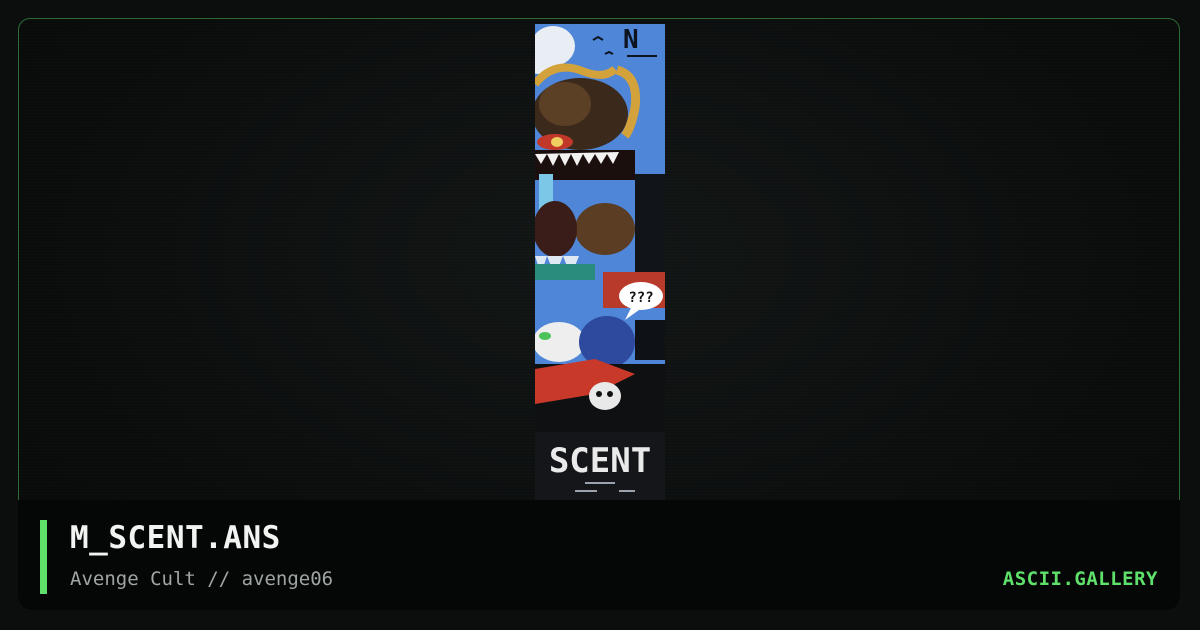 This screenshot has height=630, width=1200. What do you see at coordinates (631, 40) in the screenshot?
I see `artwork-logo-glyph: N` at bounding box center [631, 40].